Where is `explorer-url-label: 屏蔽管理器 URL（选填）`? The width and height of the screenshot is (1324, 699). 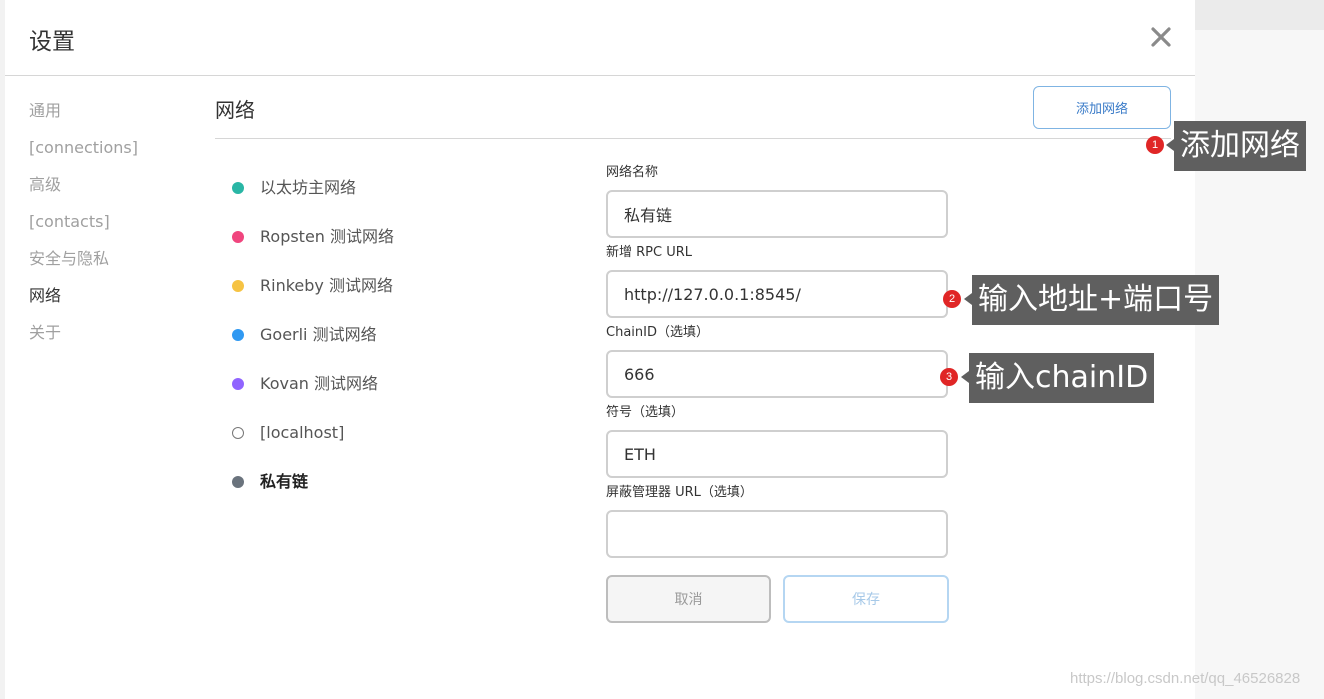 explorer-url-label: 屏蔽管理器 URL（选填） is located at coordinates (679, 492).